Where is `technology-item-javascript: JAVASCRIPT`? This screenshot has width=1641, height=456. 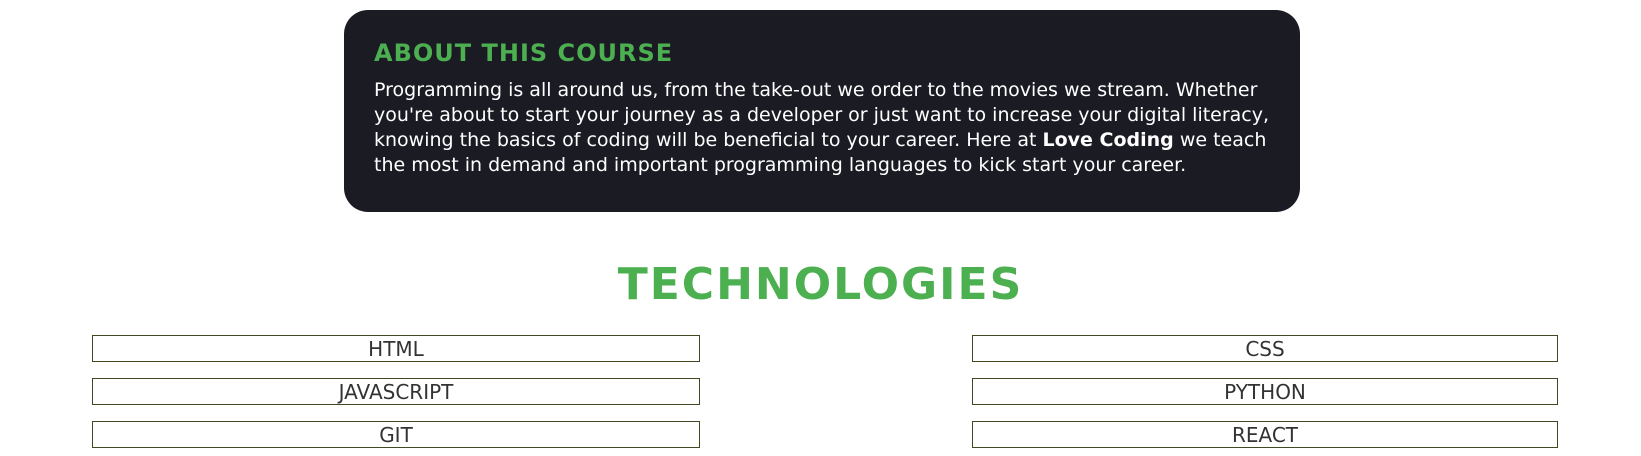 technology-item-javascript: JAVASCRIPT is located at coordinates (396, 391).